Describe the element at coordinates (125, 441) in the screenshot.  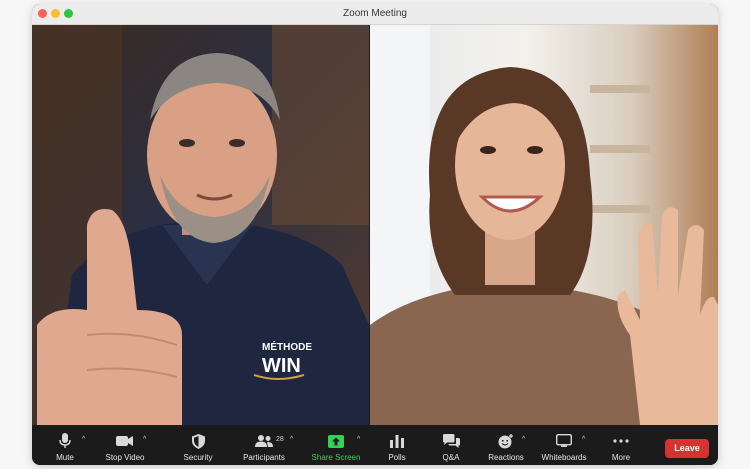
I see `video-camera-icon` at that location.